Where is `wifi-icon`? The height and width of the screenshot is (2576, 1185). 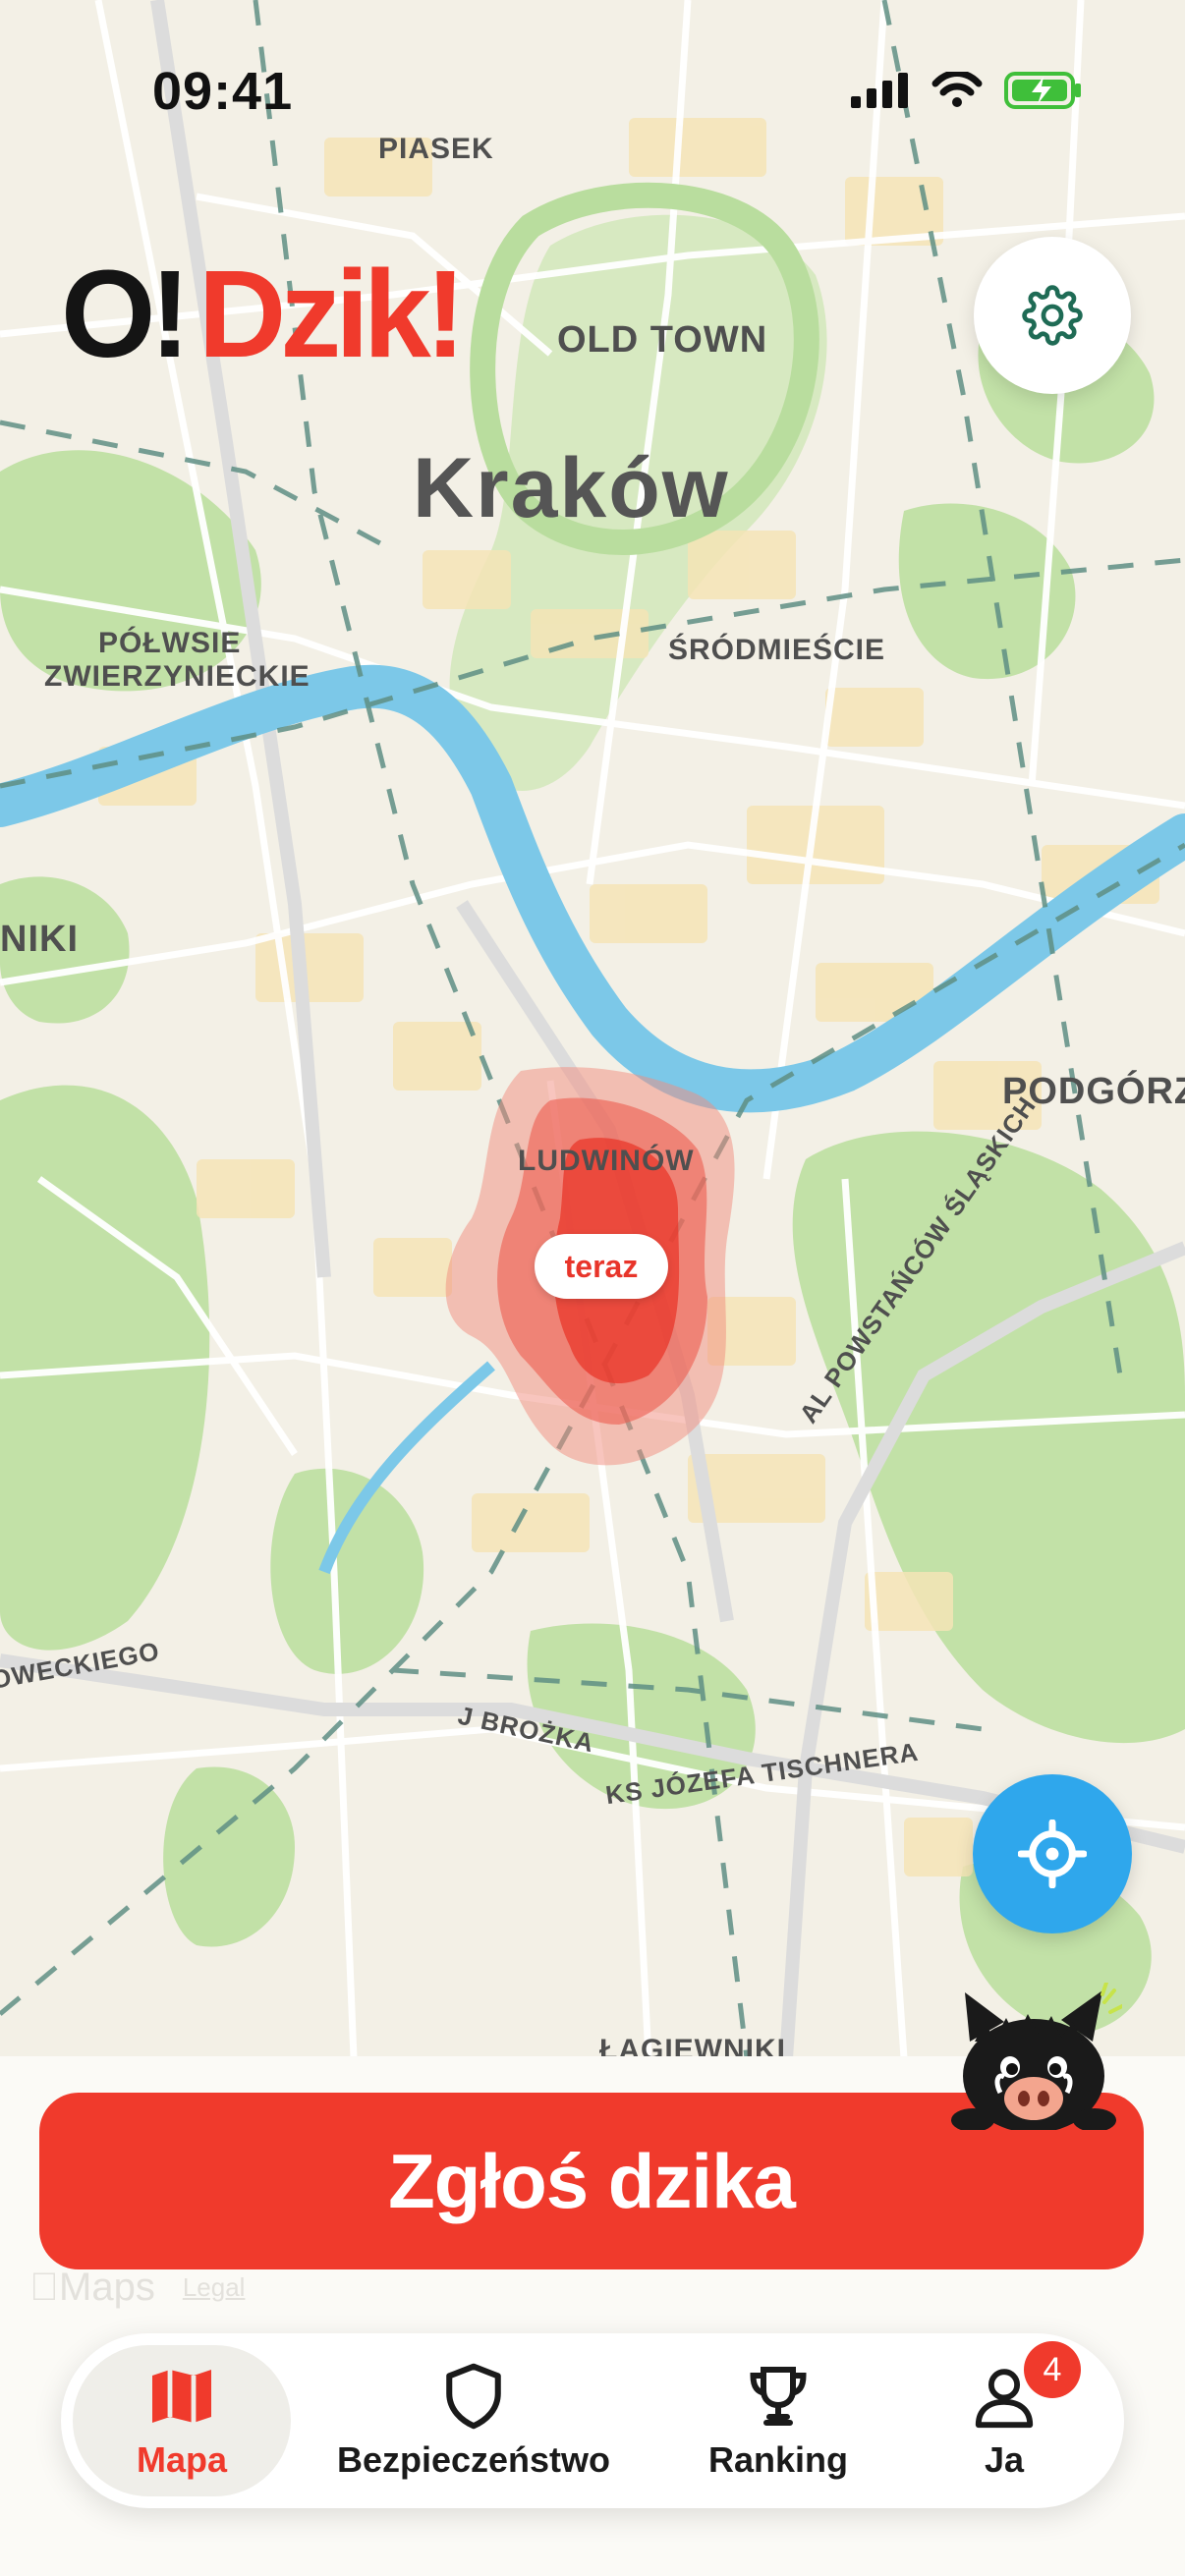 wifi-icon is located at coordinates (957, 89).